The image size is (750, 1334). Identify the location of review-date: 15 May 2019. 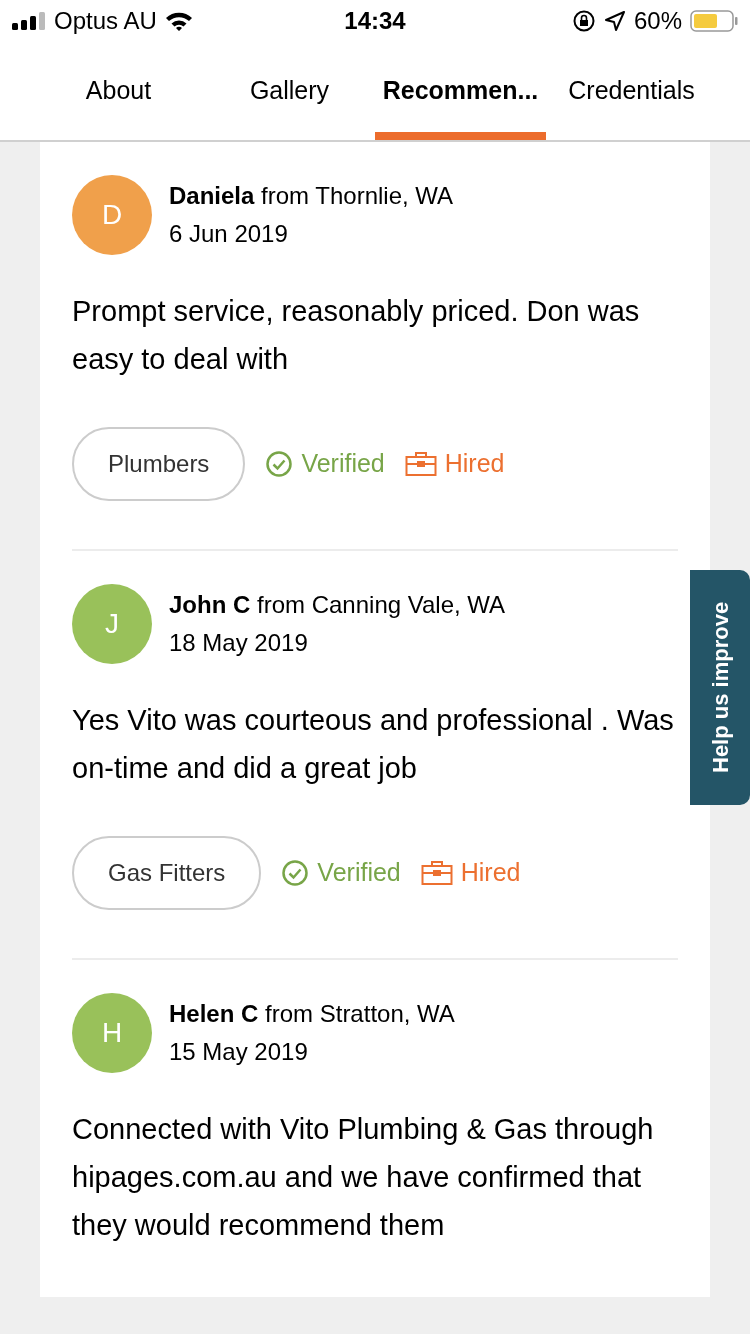
(239, 1052).